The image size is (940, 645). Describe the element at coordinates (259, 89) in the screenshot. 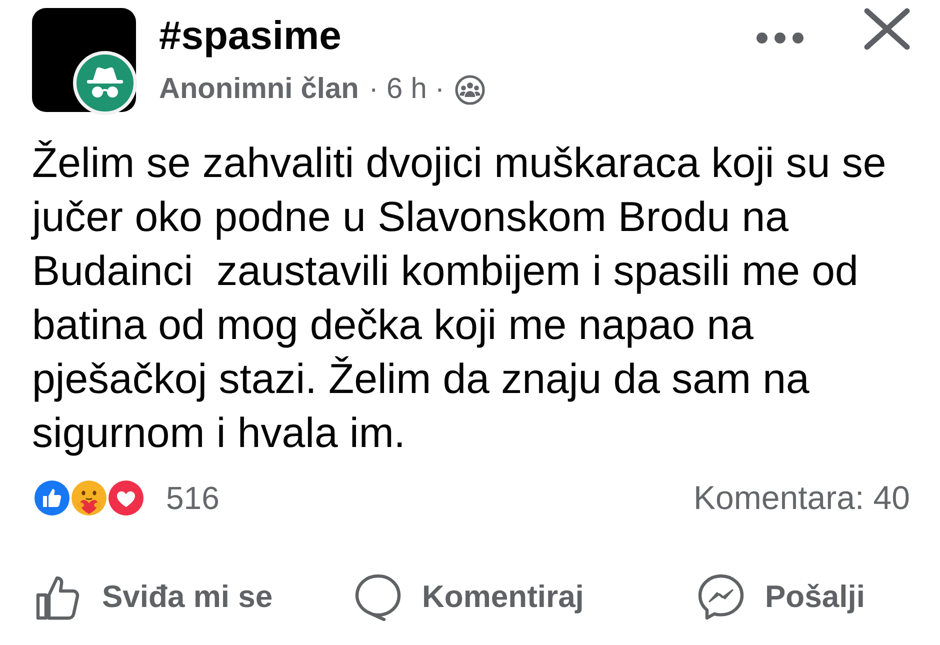

I see `author-name: Anonimni član` at that location.